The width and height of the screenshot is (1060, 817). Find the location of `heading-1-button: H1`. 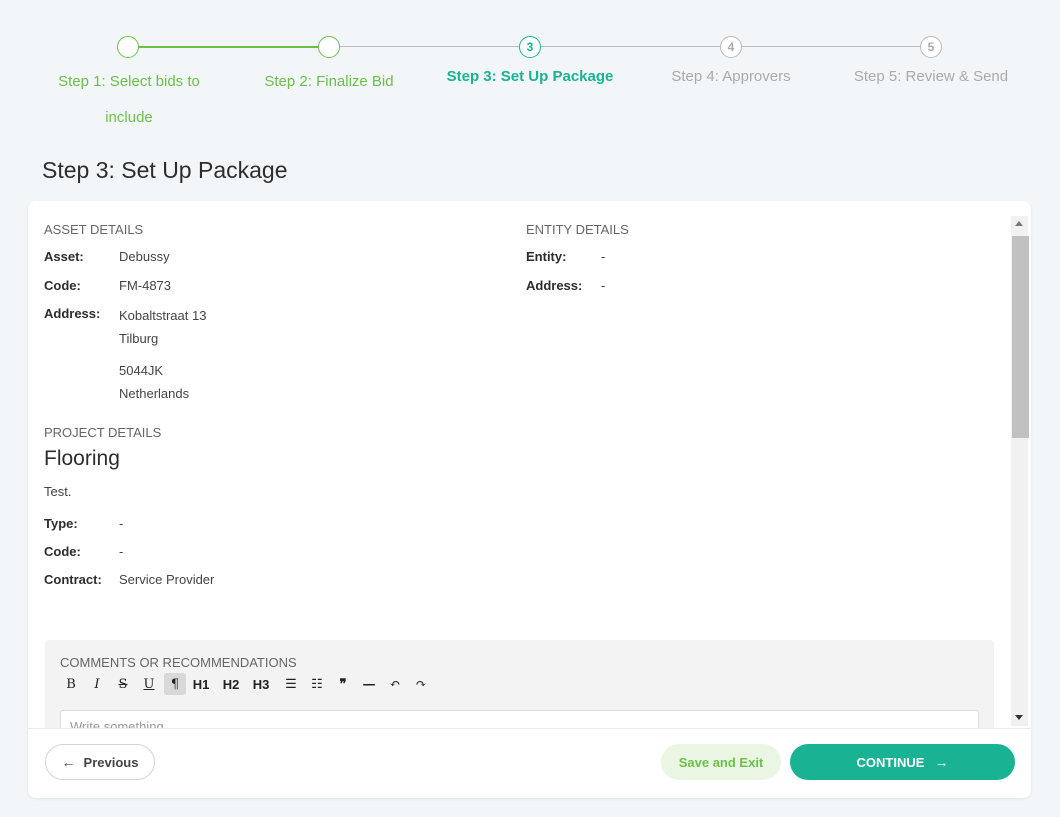

heading-1-button: H1 is located at coordinates (201, 684).